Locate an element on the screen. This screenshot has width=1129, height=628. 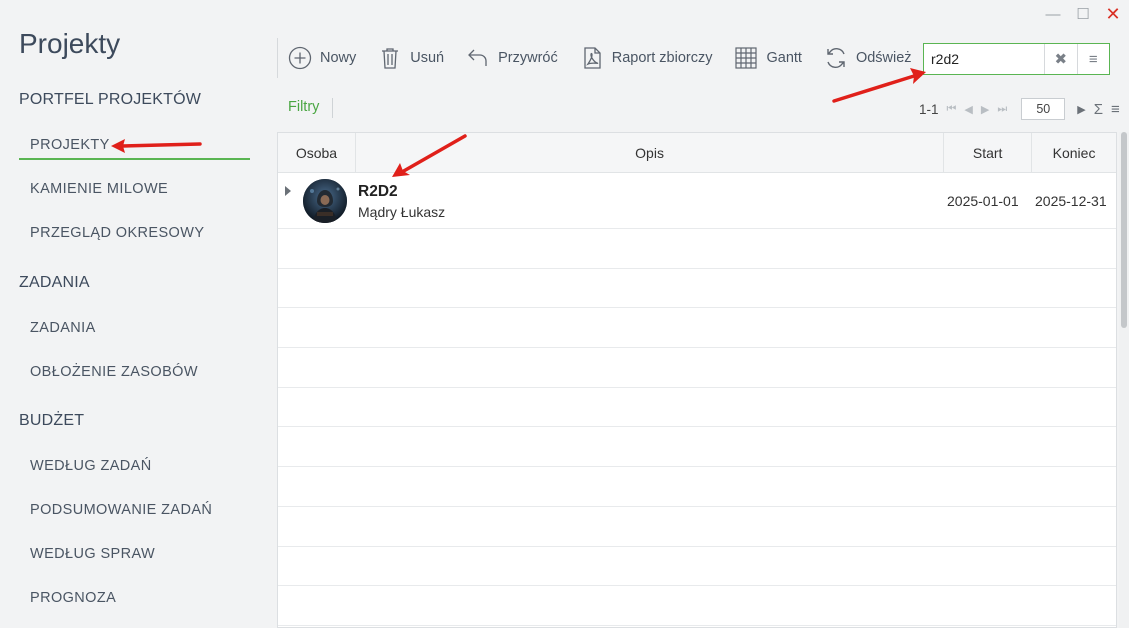
new-button: Nowy is located at coordinates (322, 58).